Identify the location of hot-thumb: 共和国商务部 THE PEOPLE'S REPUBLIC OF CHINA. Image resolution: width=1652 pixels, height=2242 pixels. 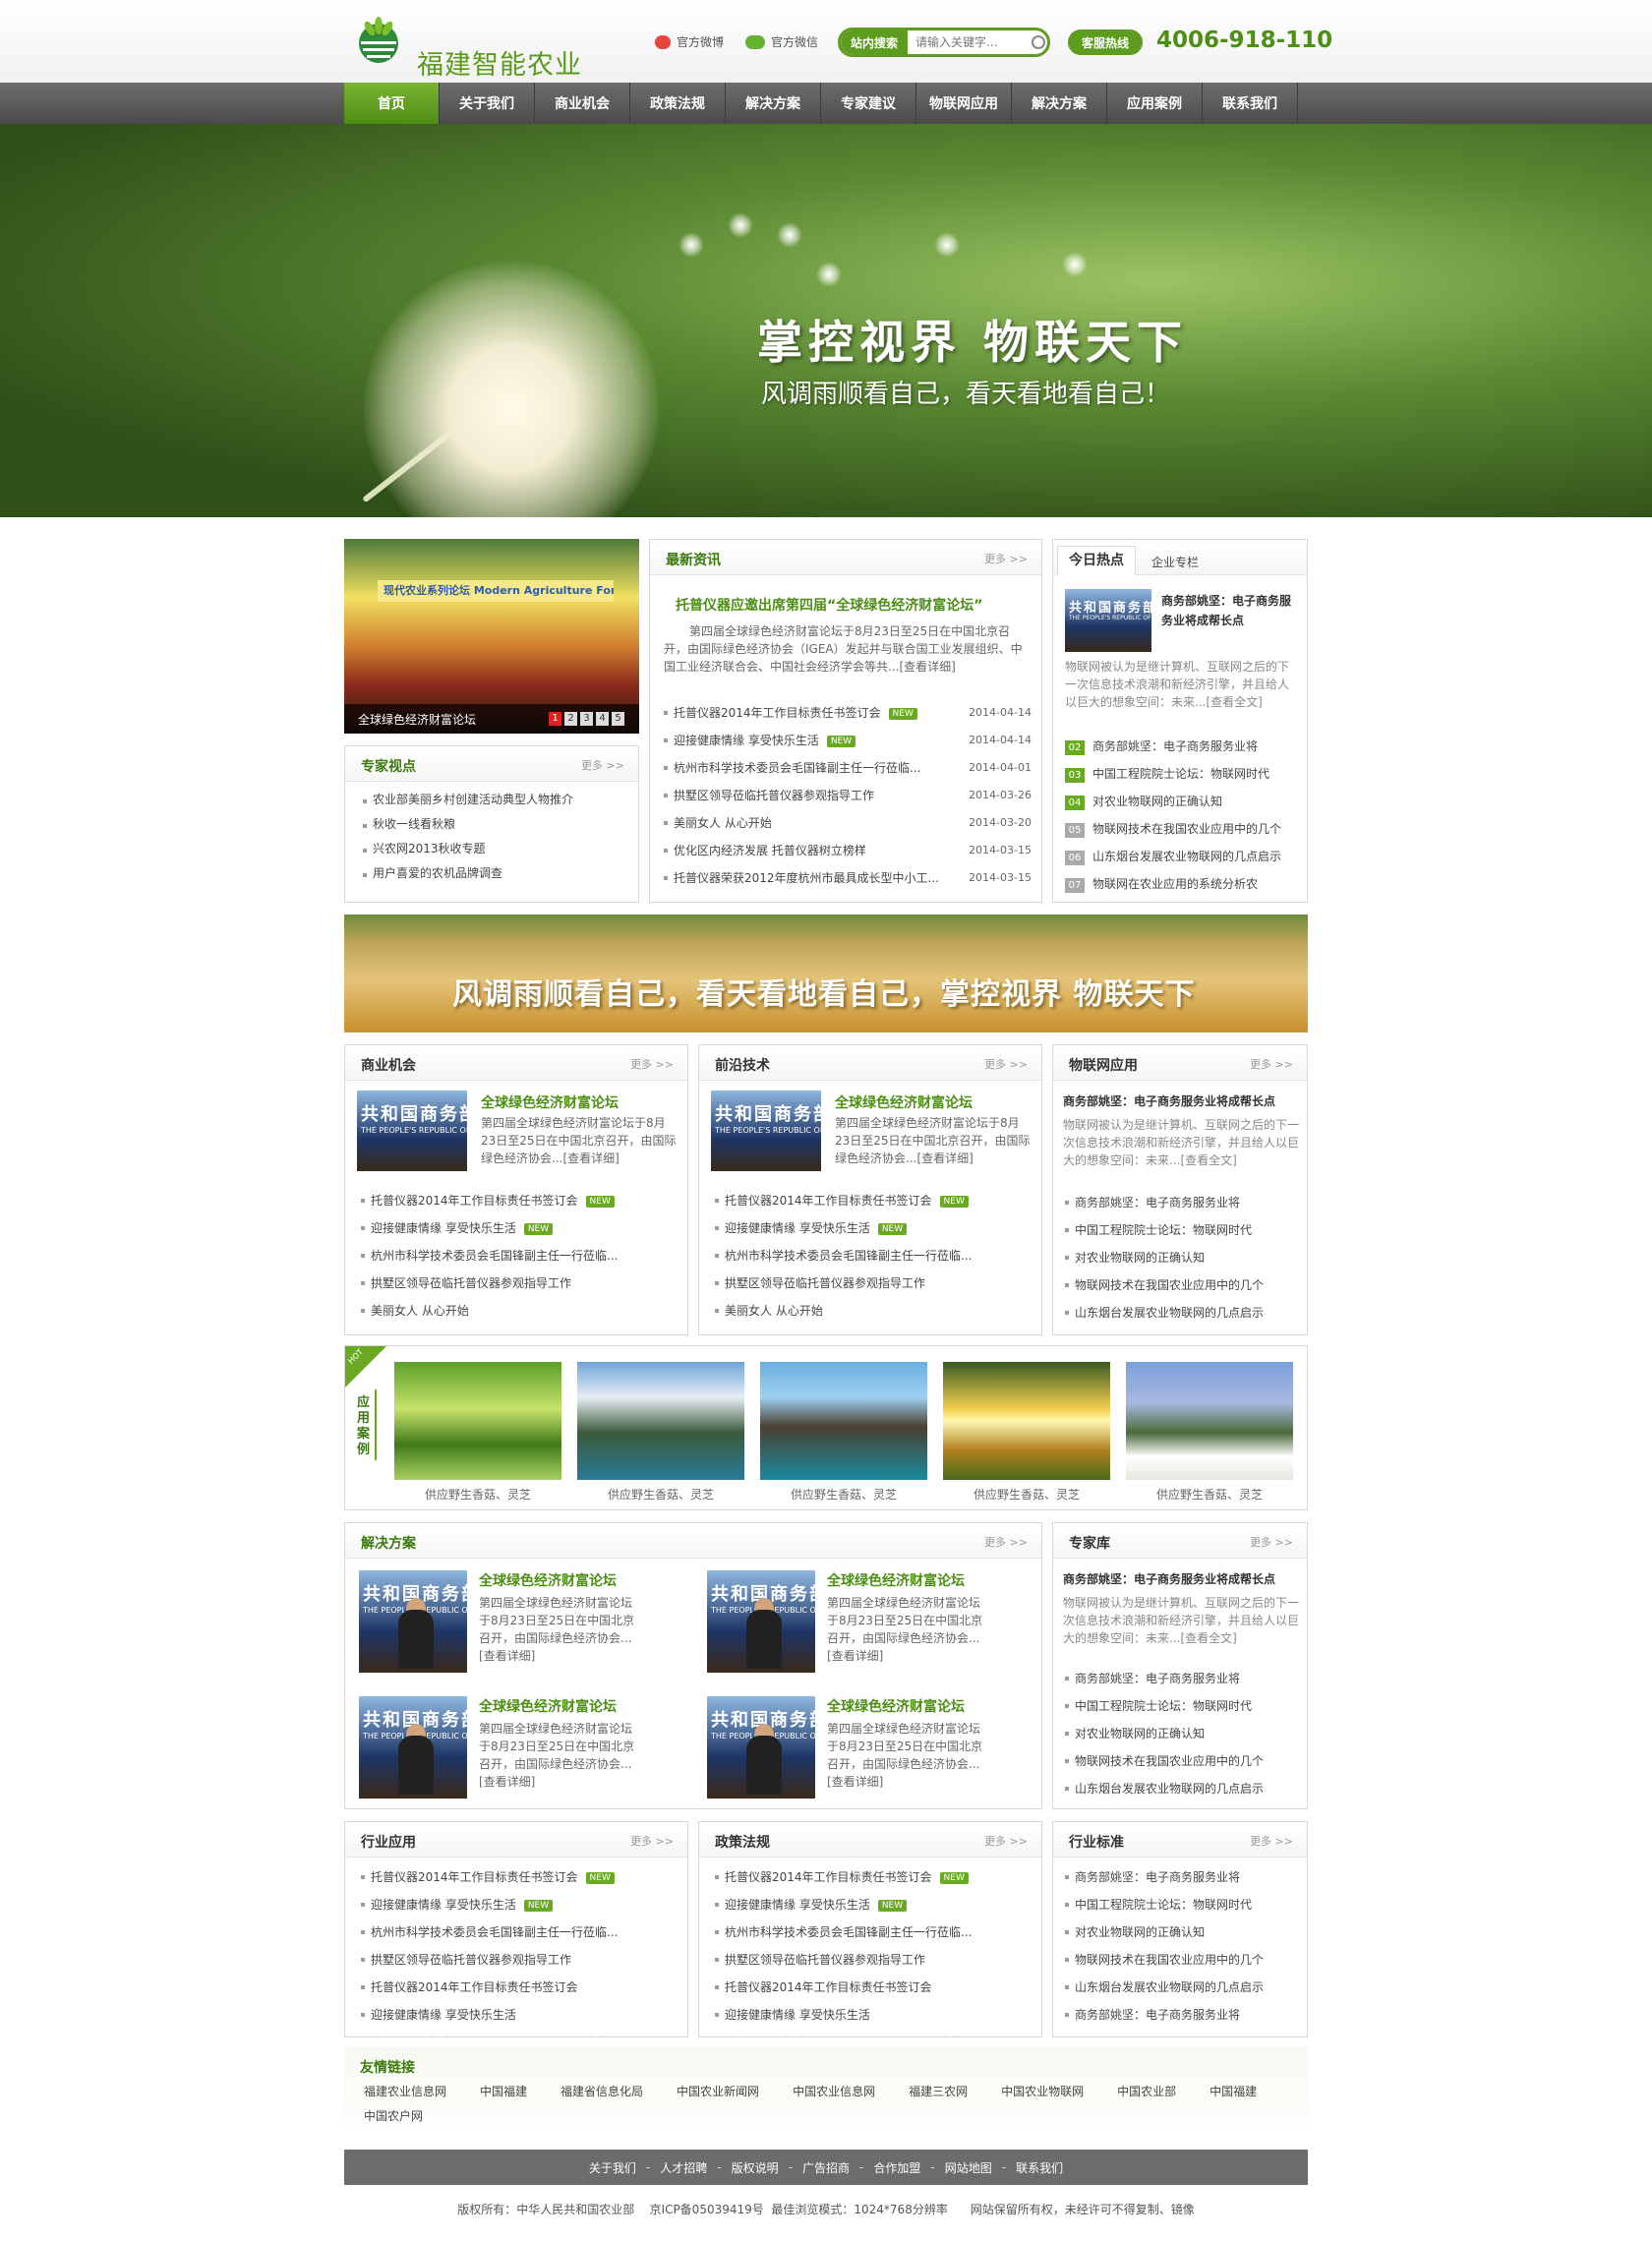
(1108, 620).